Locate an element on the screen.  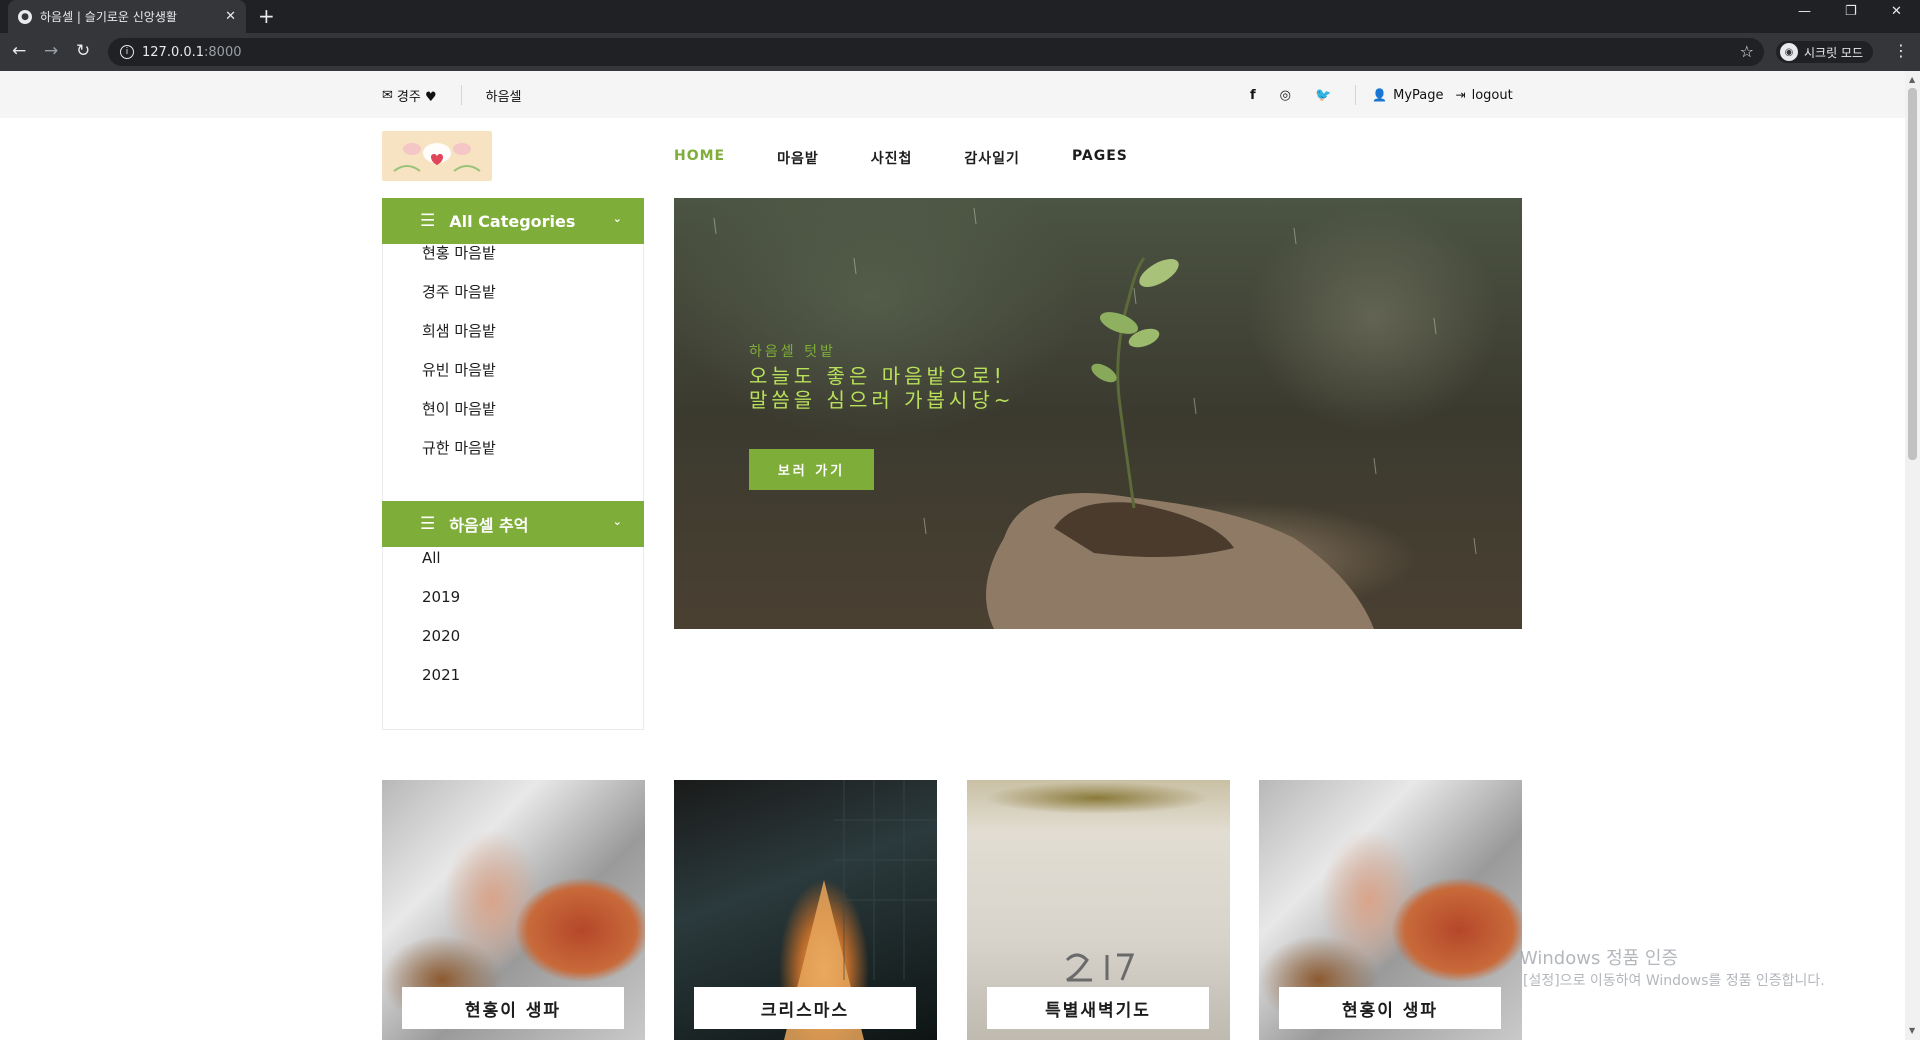
incognito-label: 시크릿 모드 is located at coordinates (1834, 52).